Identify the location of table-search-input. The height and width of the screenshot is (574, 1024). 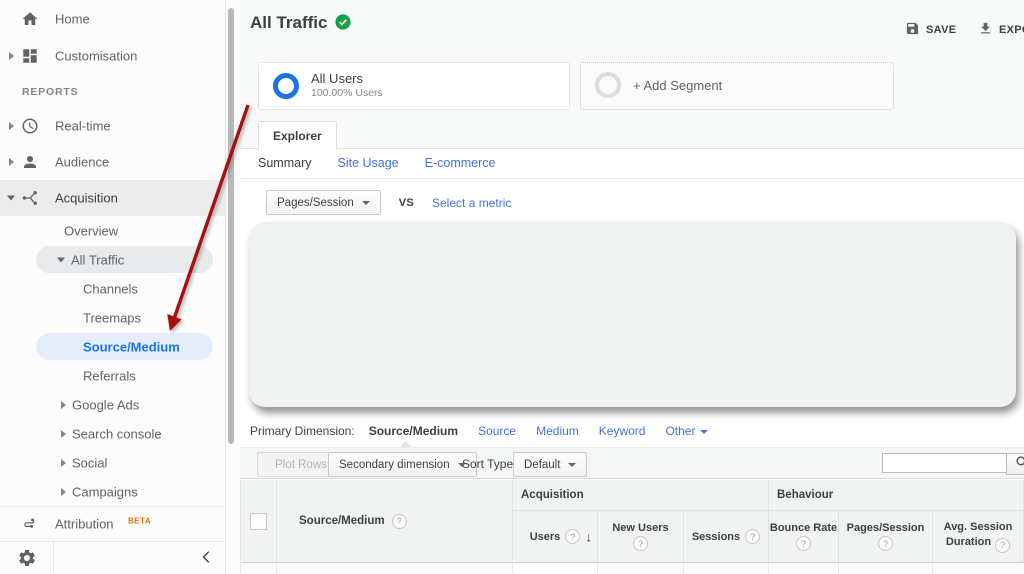
(946, 463).